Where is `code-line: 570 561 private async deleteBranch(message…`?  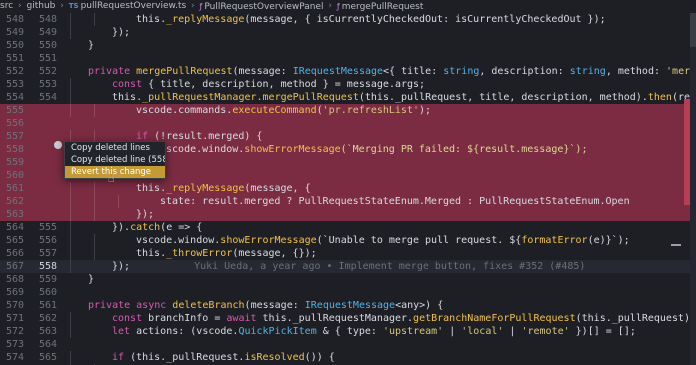
code-line: 570 561 private async deleteBranch(message… is located at coordinates (348, 305).